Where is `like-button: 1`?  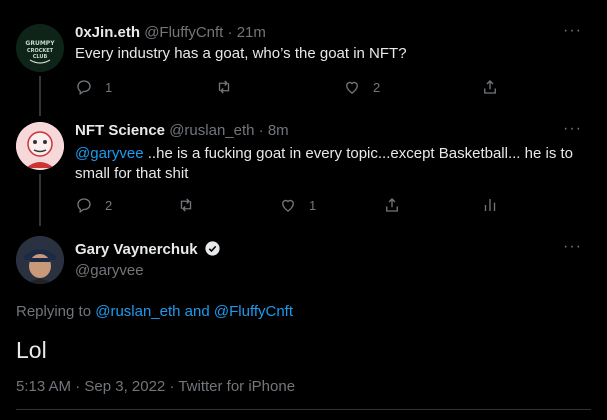 like-button: 1 is located at coordinates (297, 205).